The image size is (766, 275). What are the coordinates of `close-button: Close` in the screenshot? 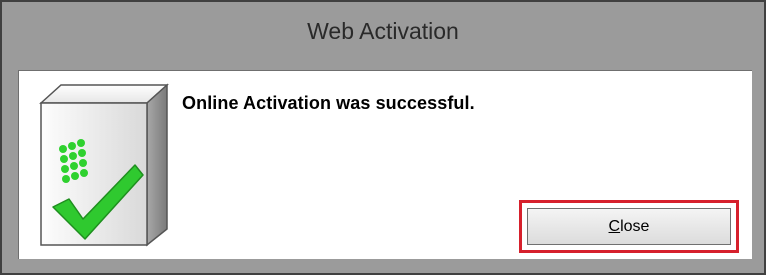 It's located at (629, 226).